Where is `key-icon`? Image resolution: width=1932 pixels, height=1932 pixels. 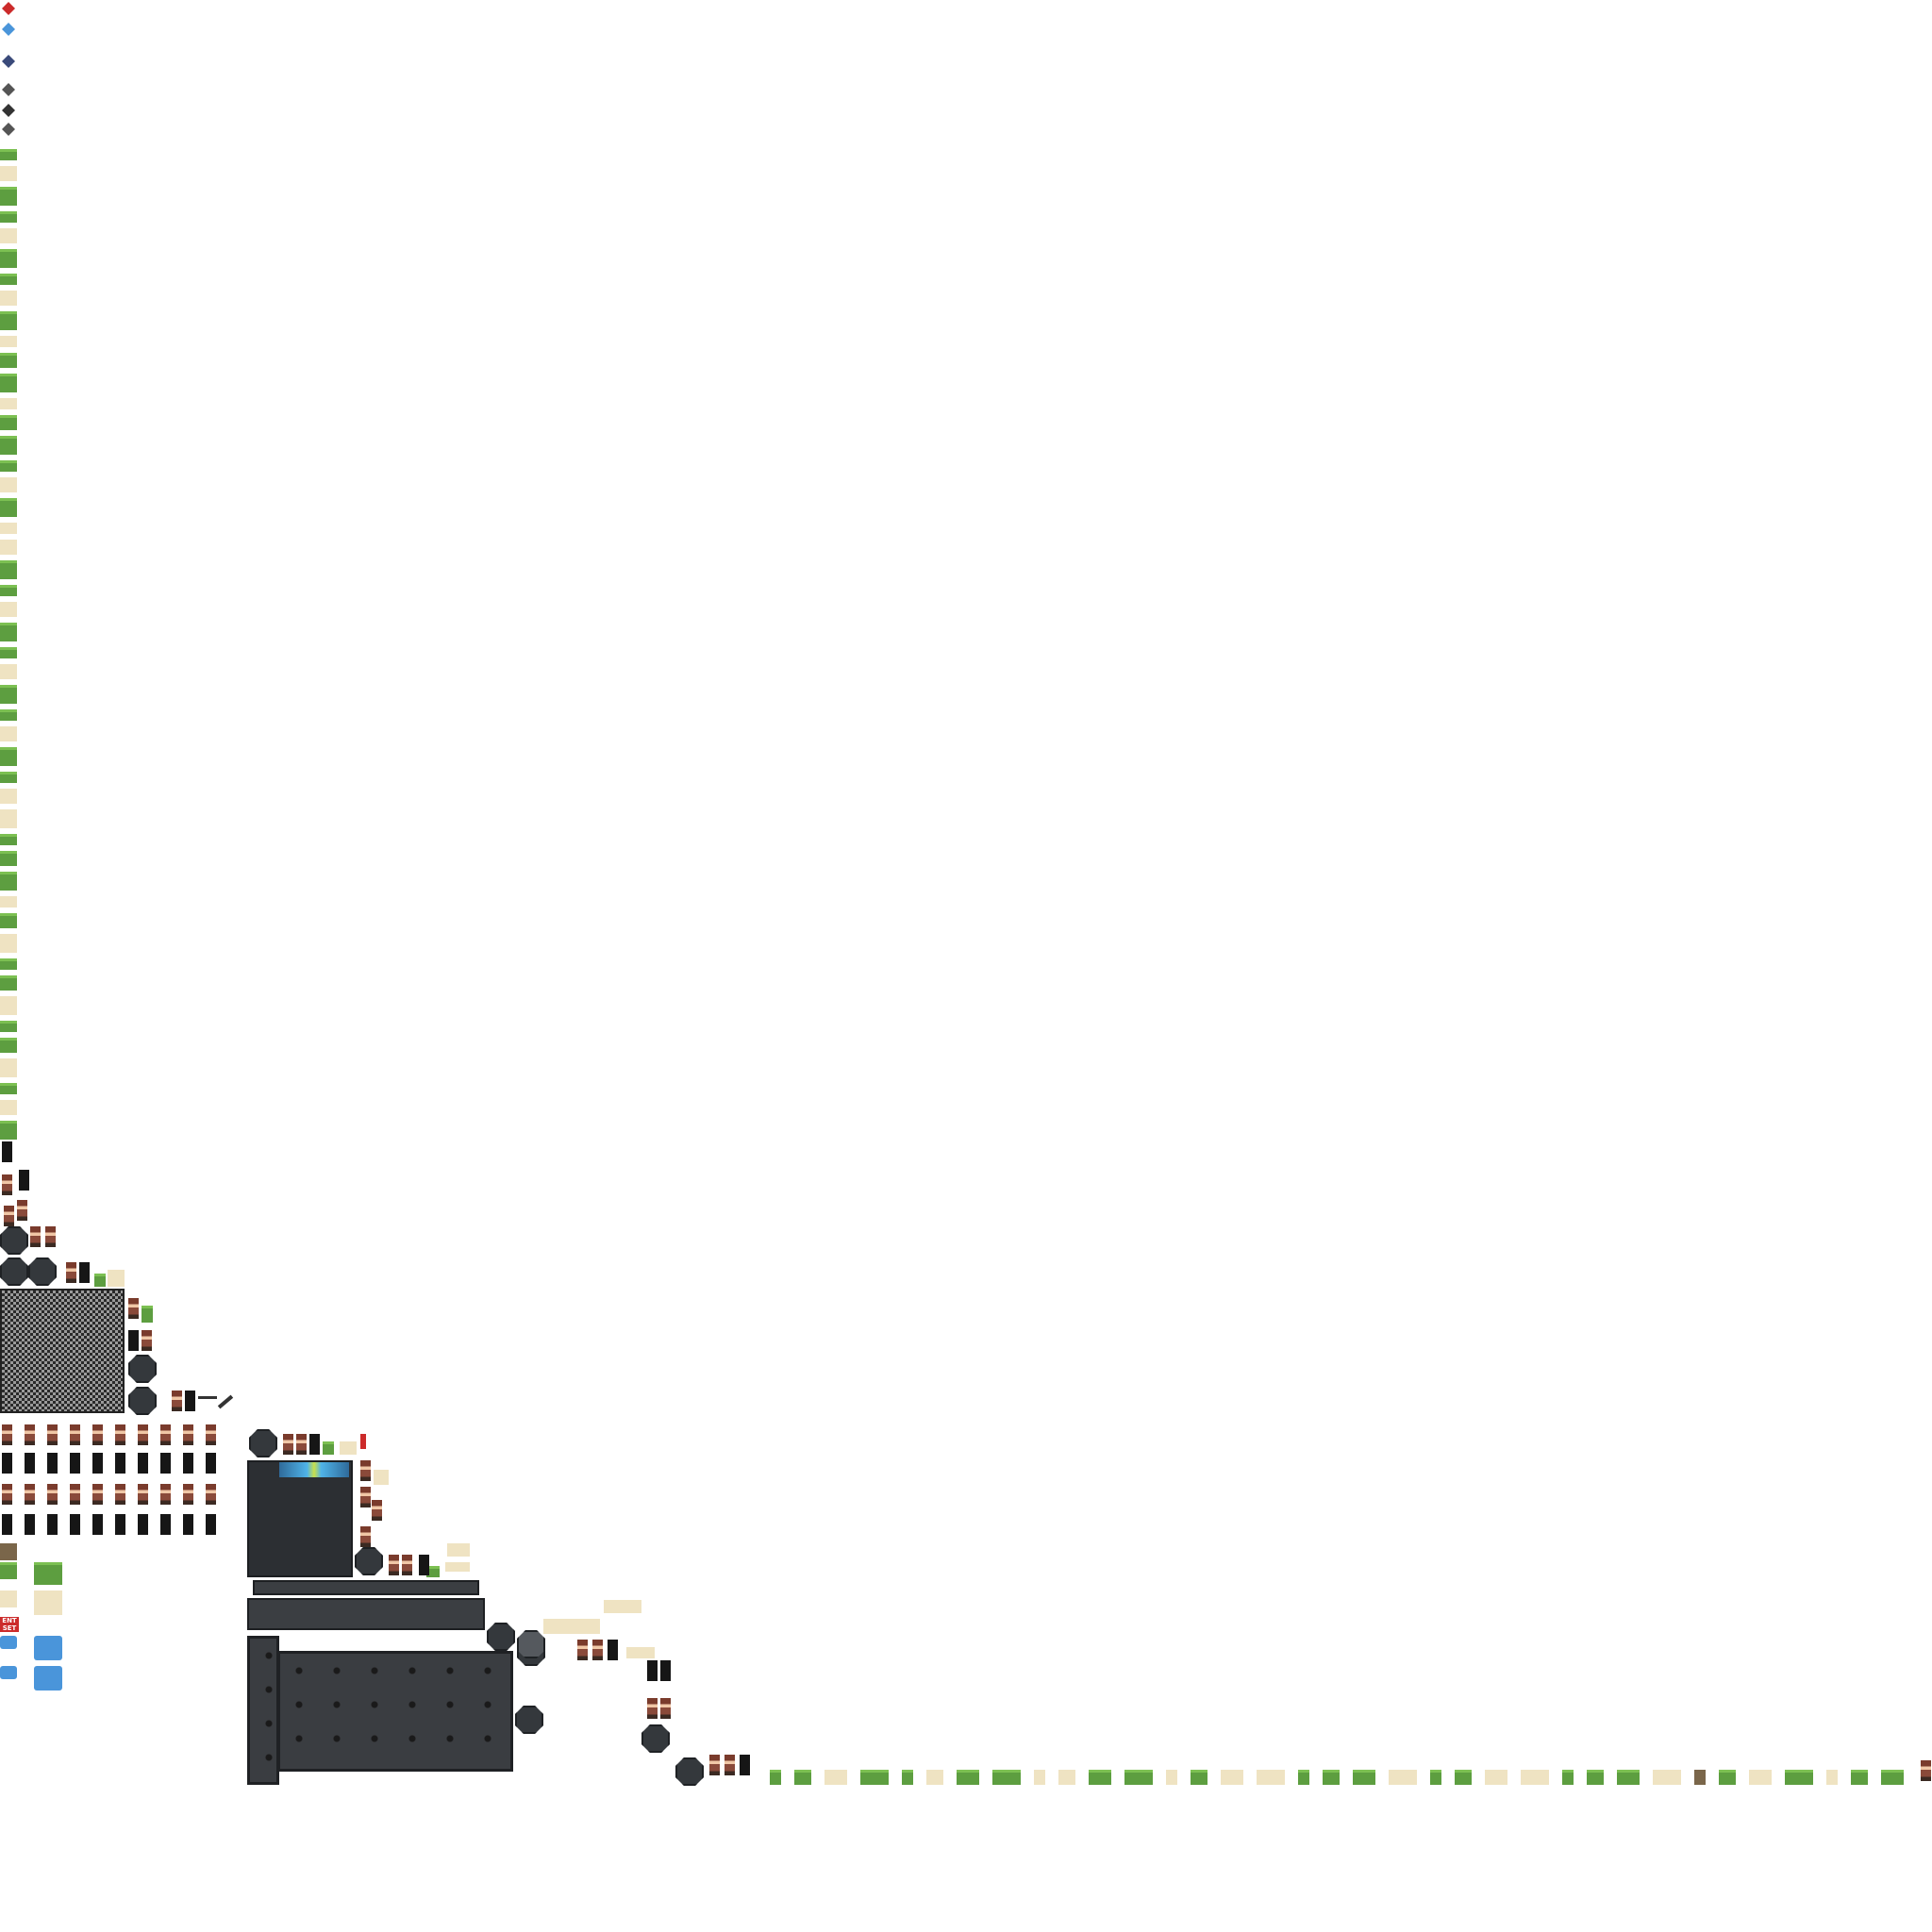 key-icon is located at coordinates (363, 1442).